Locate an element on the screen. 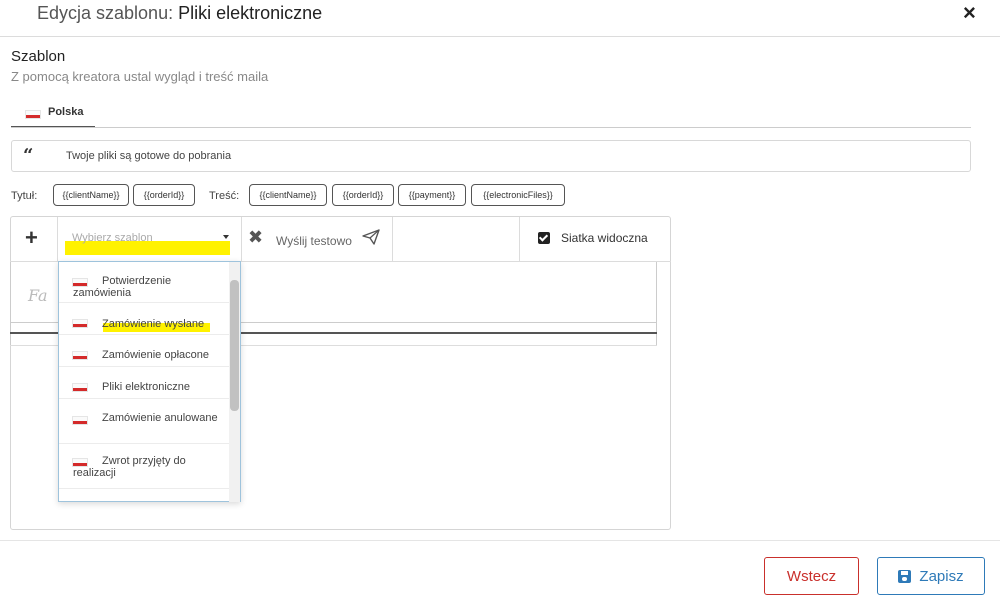 This screenshot has width=1000, height=608. option-label: Zamówienie opłacone is located at coordinates (156, 355).